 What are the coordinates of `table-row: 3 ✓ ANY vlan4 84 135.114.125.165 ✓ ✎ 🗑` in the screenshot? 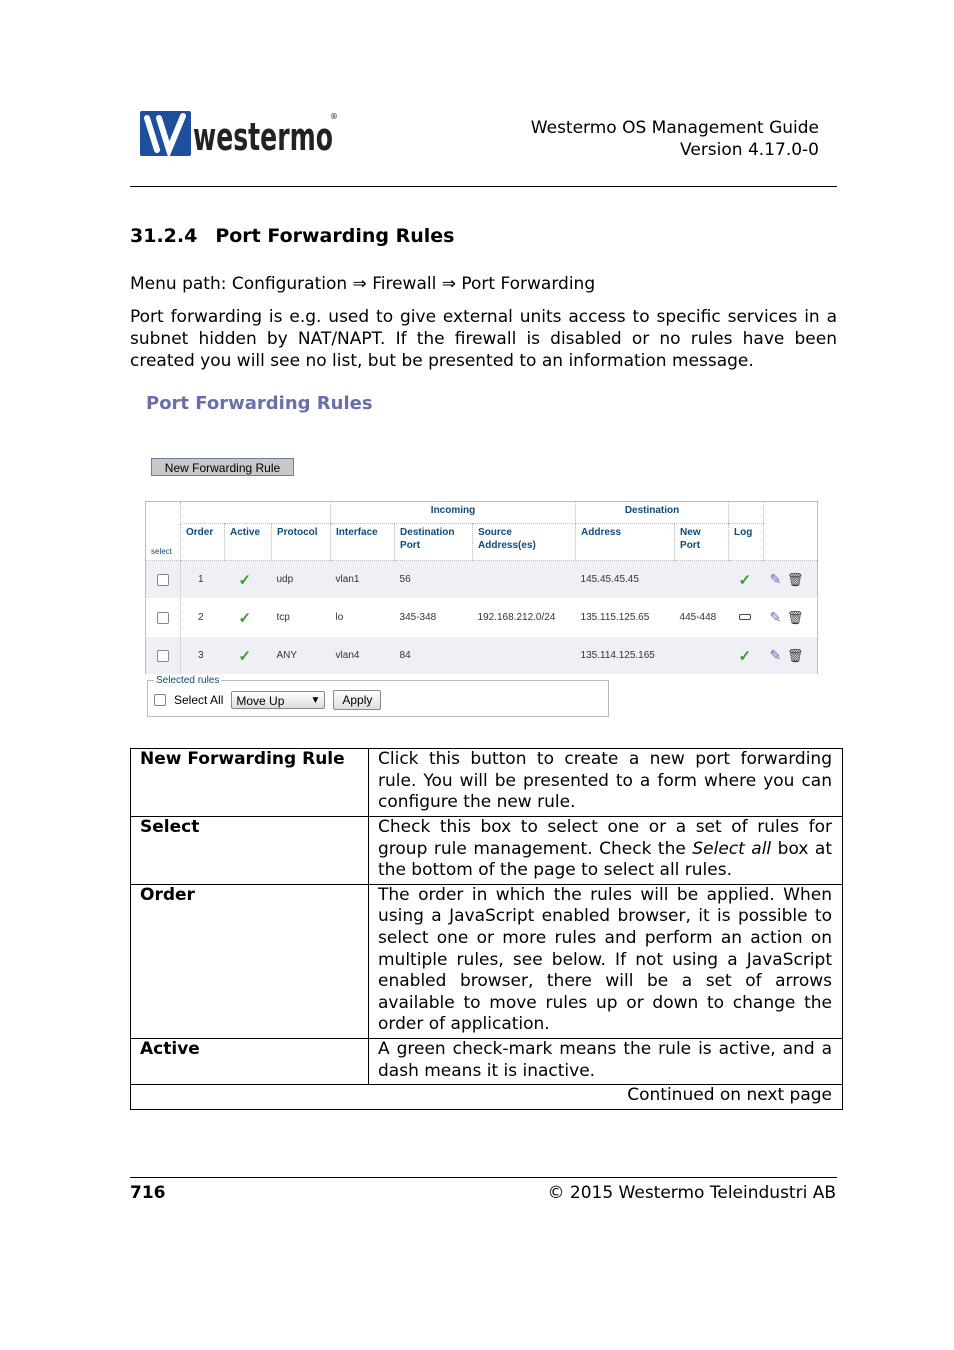 It's located at (481, 655).